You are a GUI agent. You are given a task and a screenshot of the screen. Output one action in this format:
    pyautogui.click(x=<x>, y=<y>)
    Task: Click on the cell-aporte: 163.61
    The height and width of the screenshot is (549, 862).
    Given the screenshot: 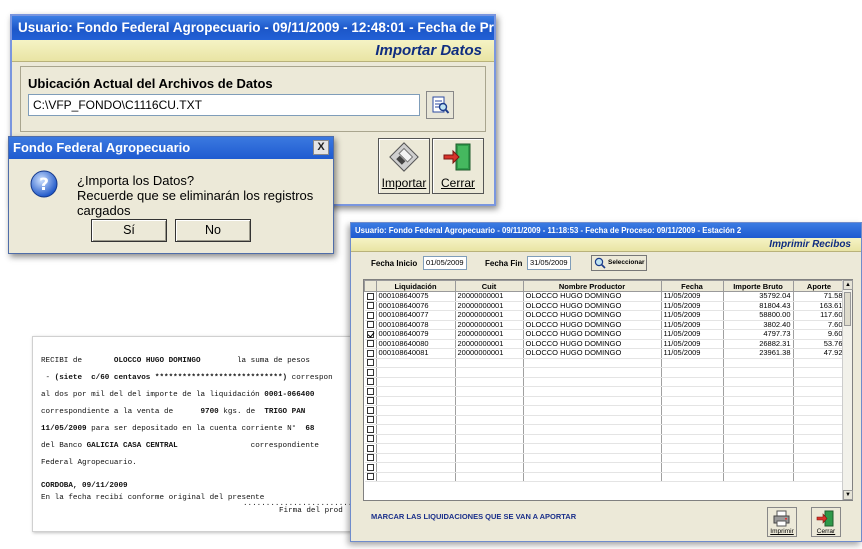 What is the action you would take?
    pyautogui.click(x=819, y=306)
    